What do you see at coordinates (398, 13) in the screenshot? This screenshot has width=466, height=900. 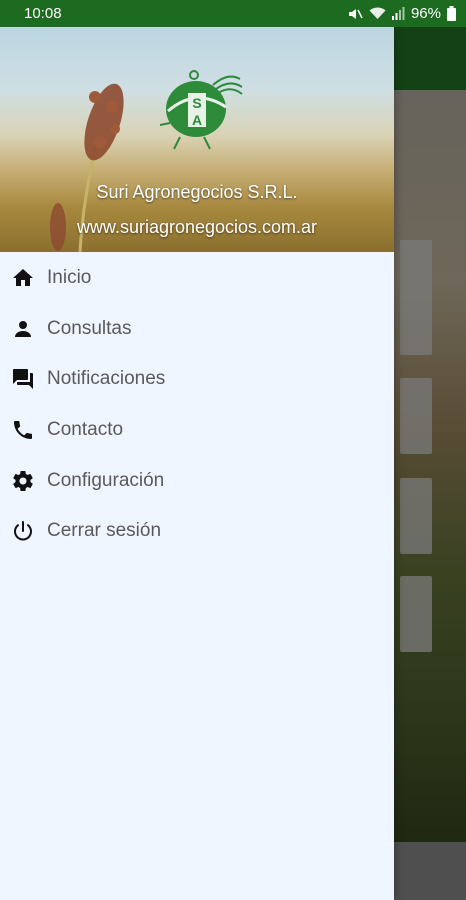 I see `signal-icon` at bounding box center [398, 13].